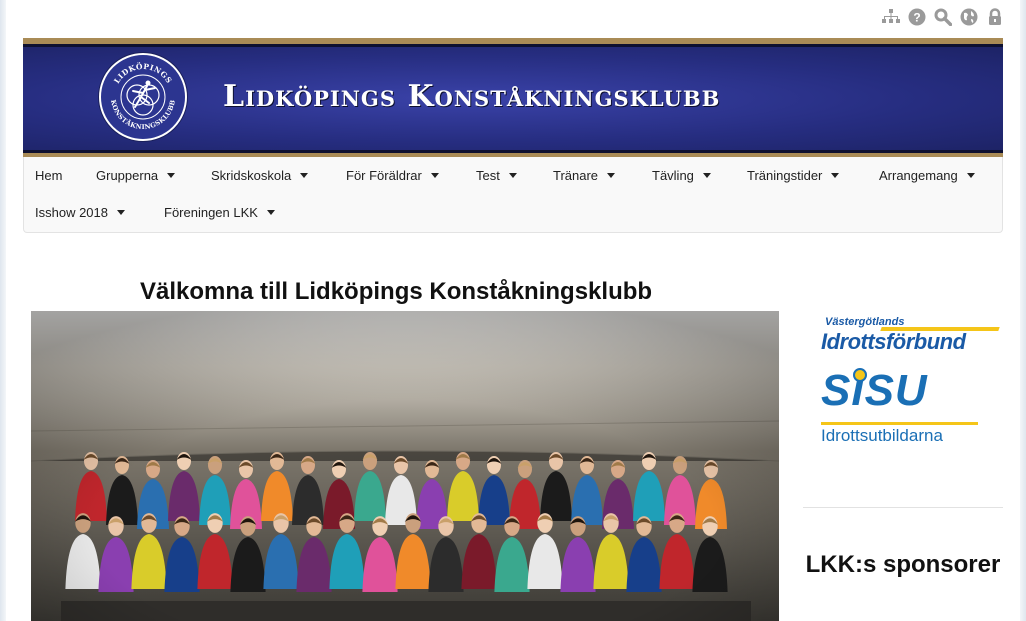 This screenshot has height=621, width=1026. I want to click on nav-item-arrangemang: Arrangemang, so click(934, 175).